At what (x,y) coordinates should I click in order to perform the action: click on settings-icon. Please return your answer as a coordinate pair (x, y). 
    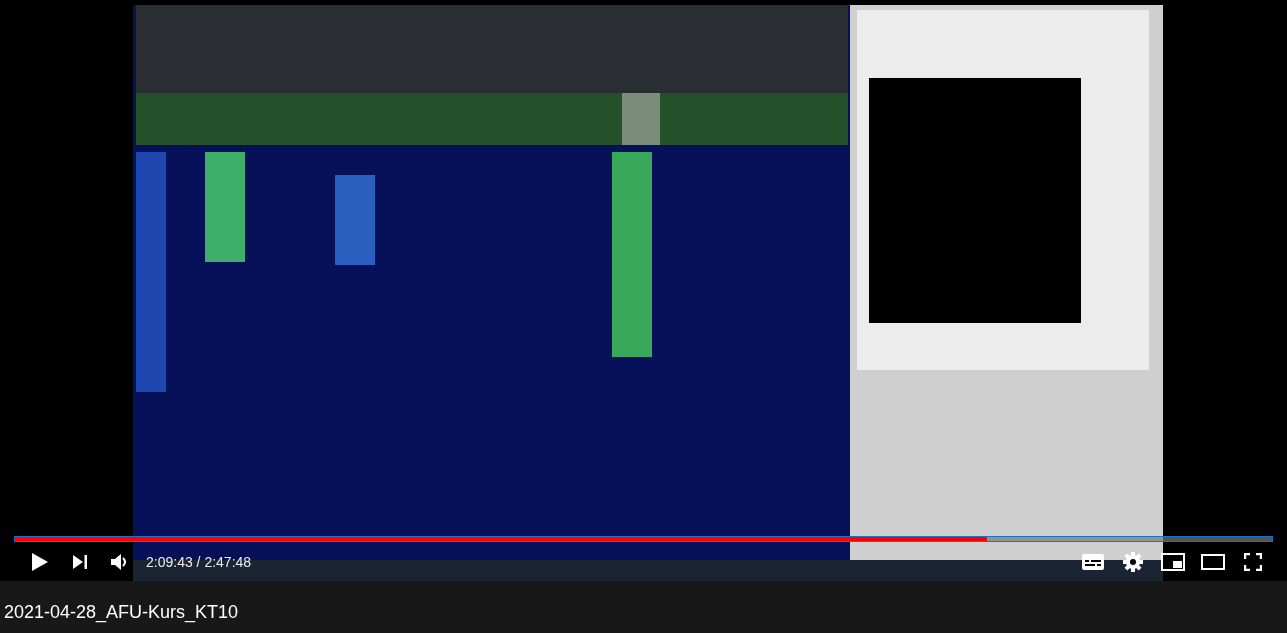
    Looking at the image, I should click on (1133, 562).